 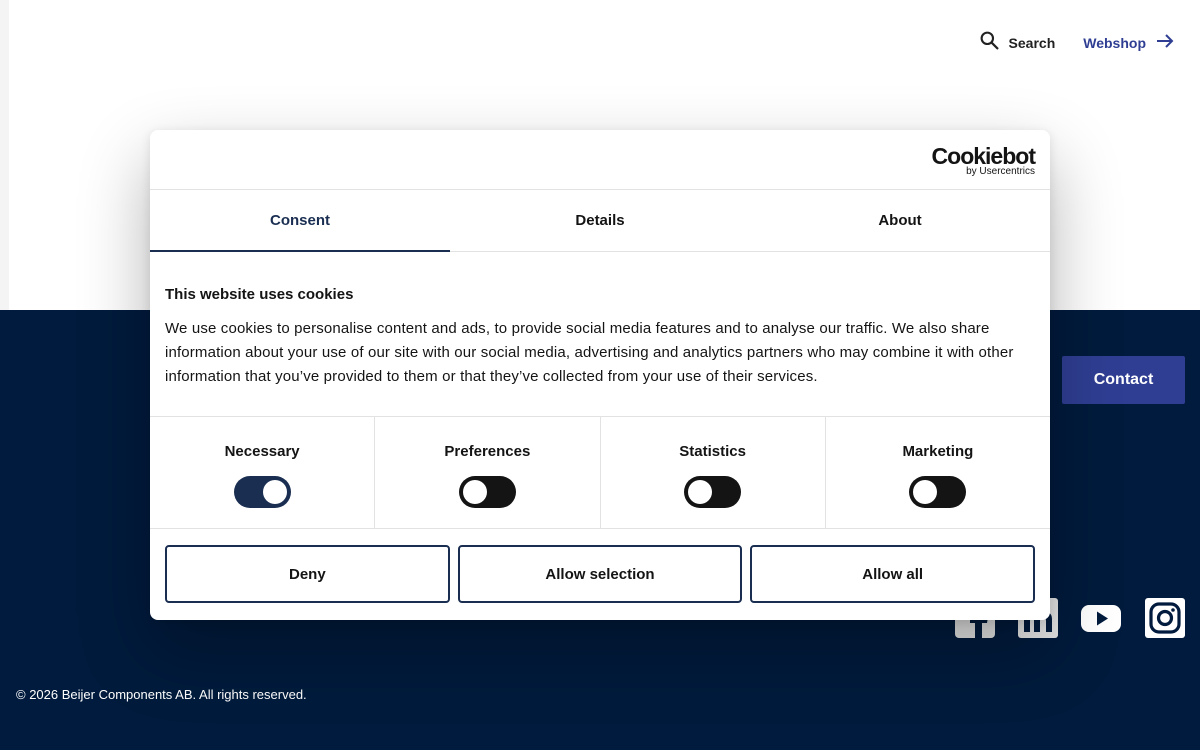 I want to click on toggle-group-statistics: Statistics, so click(x=713, y=472).